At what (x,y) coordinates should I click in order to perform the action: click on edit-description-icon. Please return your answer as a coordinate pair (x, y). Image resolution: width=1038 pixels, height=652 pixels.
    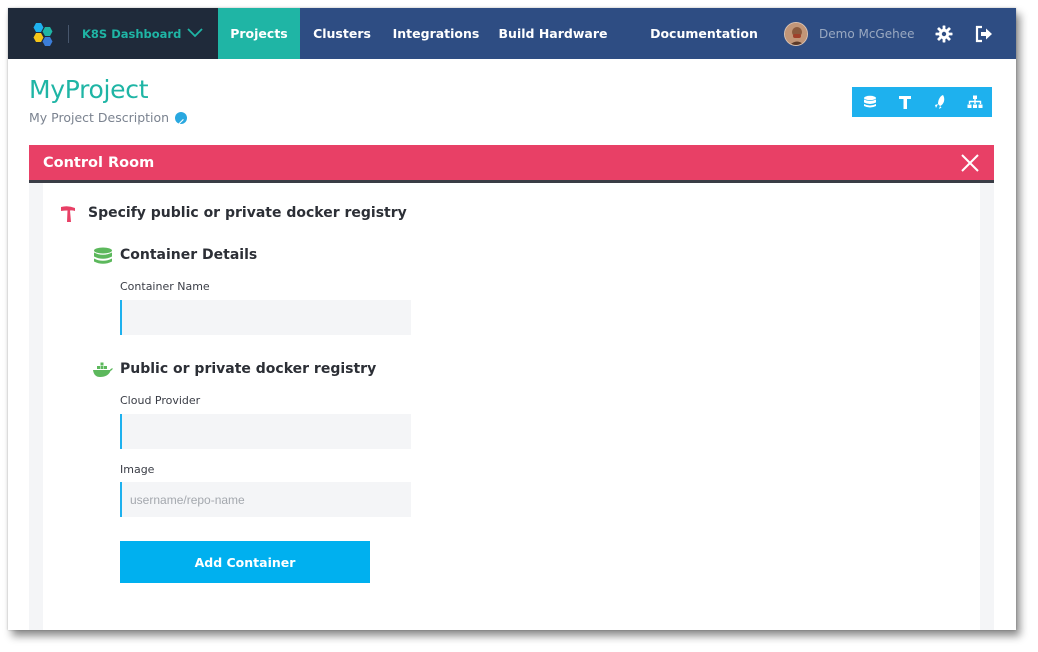
    Looking at the image, I should click on (181, 118).